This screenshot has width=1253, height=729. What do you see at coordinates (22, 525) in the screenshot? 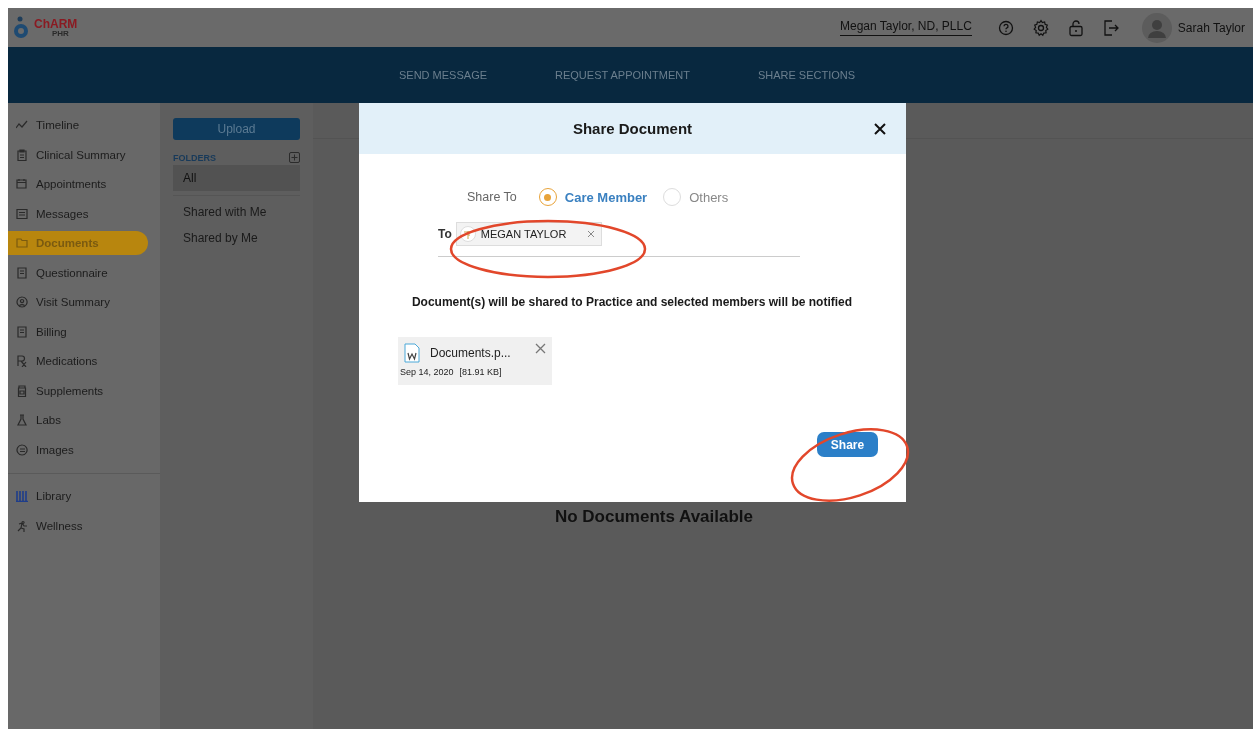
I see `runner-icon` at bounding box center [22, 525].